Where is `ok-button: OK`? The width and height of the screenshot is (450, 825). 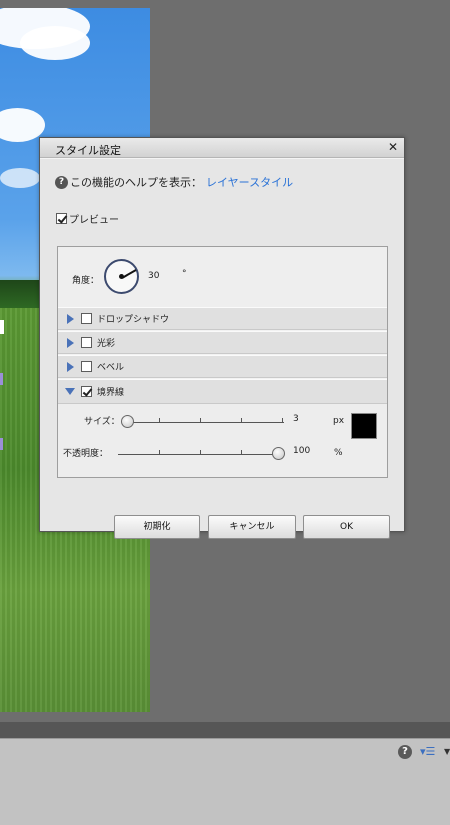
ok-button: OK is located at coordinates (346, 527).